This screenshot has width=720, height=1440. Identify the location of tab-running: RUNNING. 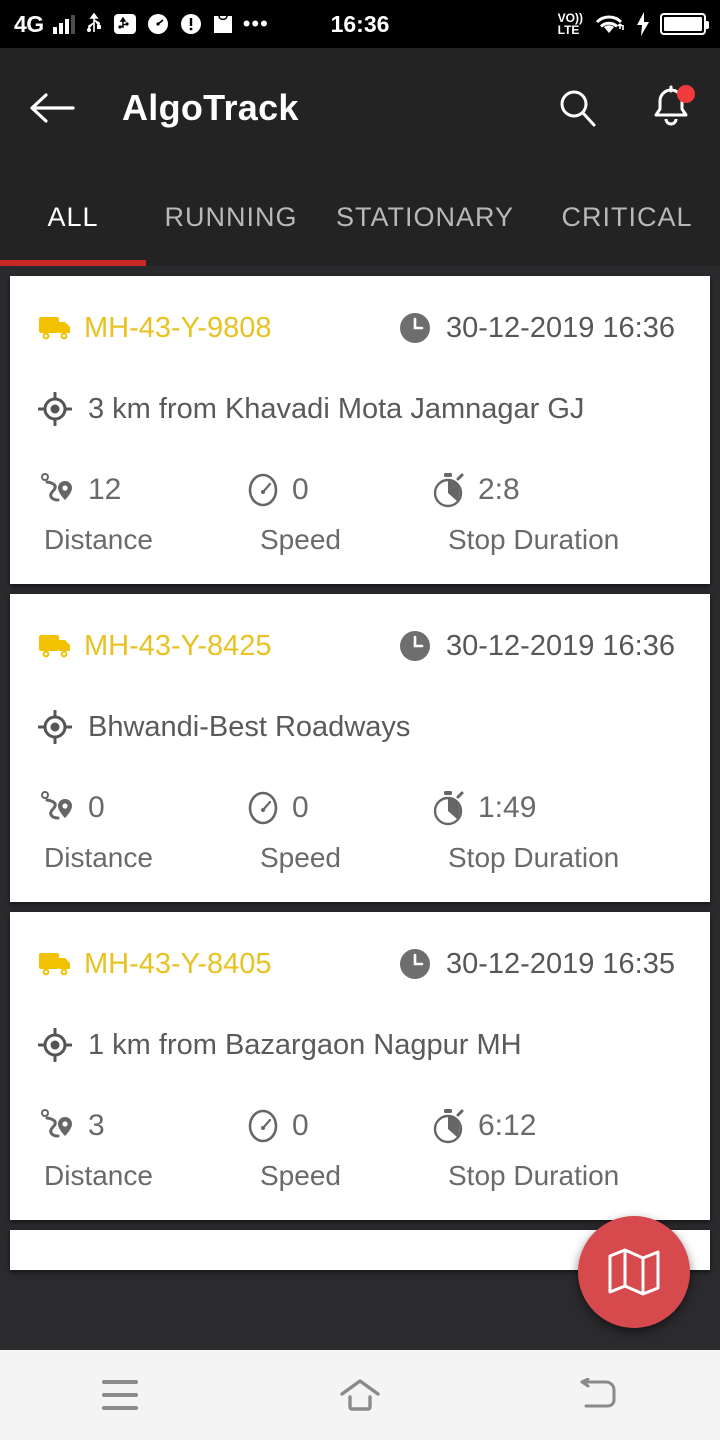
(231, 217).